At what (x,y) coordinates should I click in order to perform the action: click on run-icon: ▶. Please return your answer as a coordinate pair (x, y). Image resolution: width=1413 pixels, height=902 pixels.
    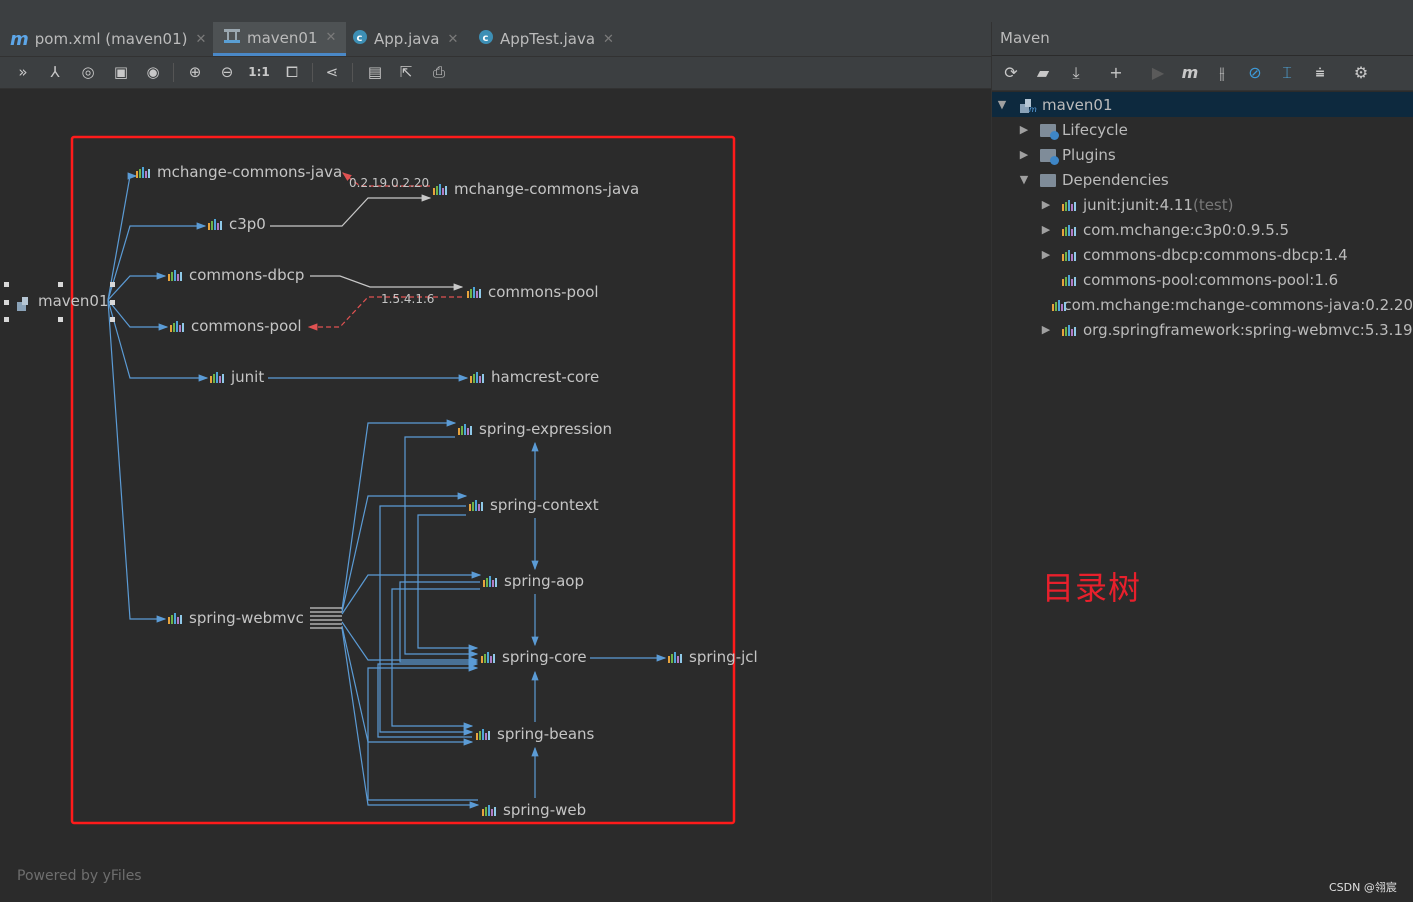
    Looking at the image, I should click on (1158, 73).